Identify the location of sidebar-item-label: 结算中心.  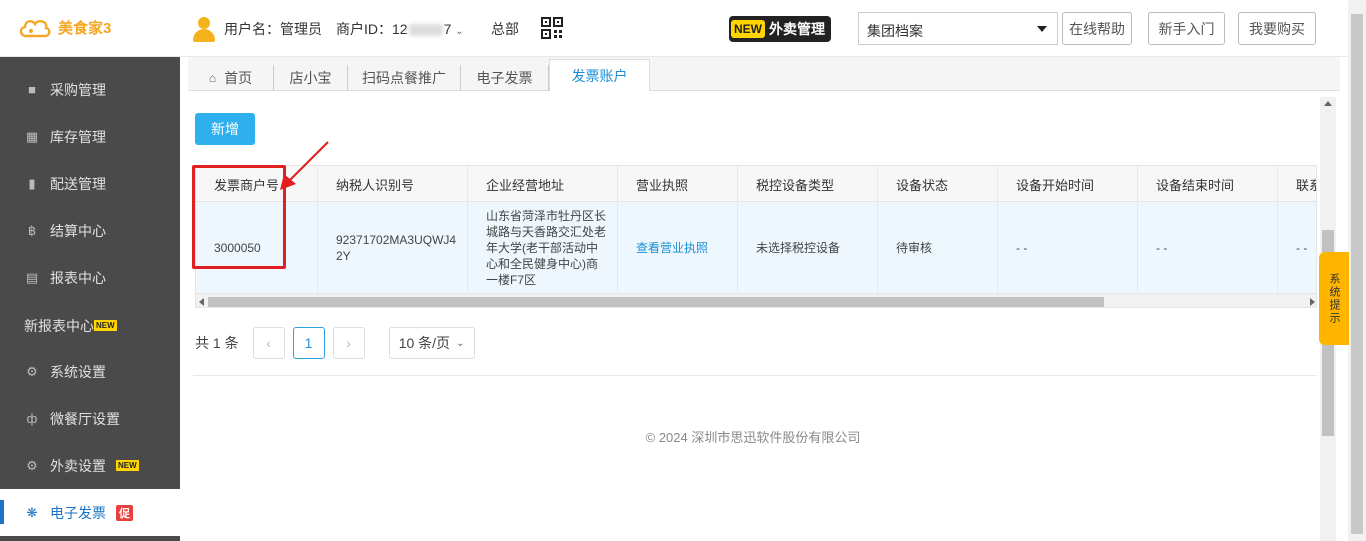
(78, 230).